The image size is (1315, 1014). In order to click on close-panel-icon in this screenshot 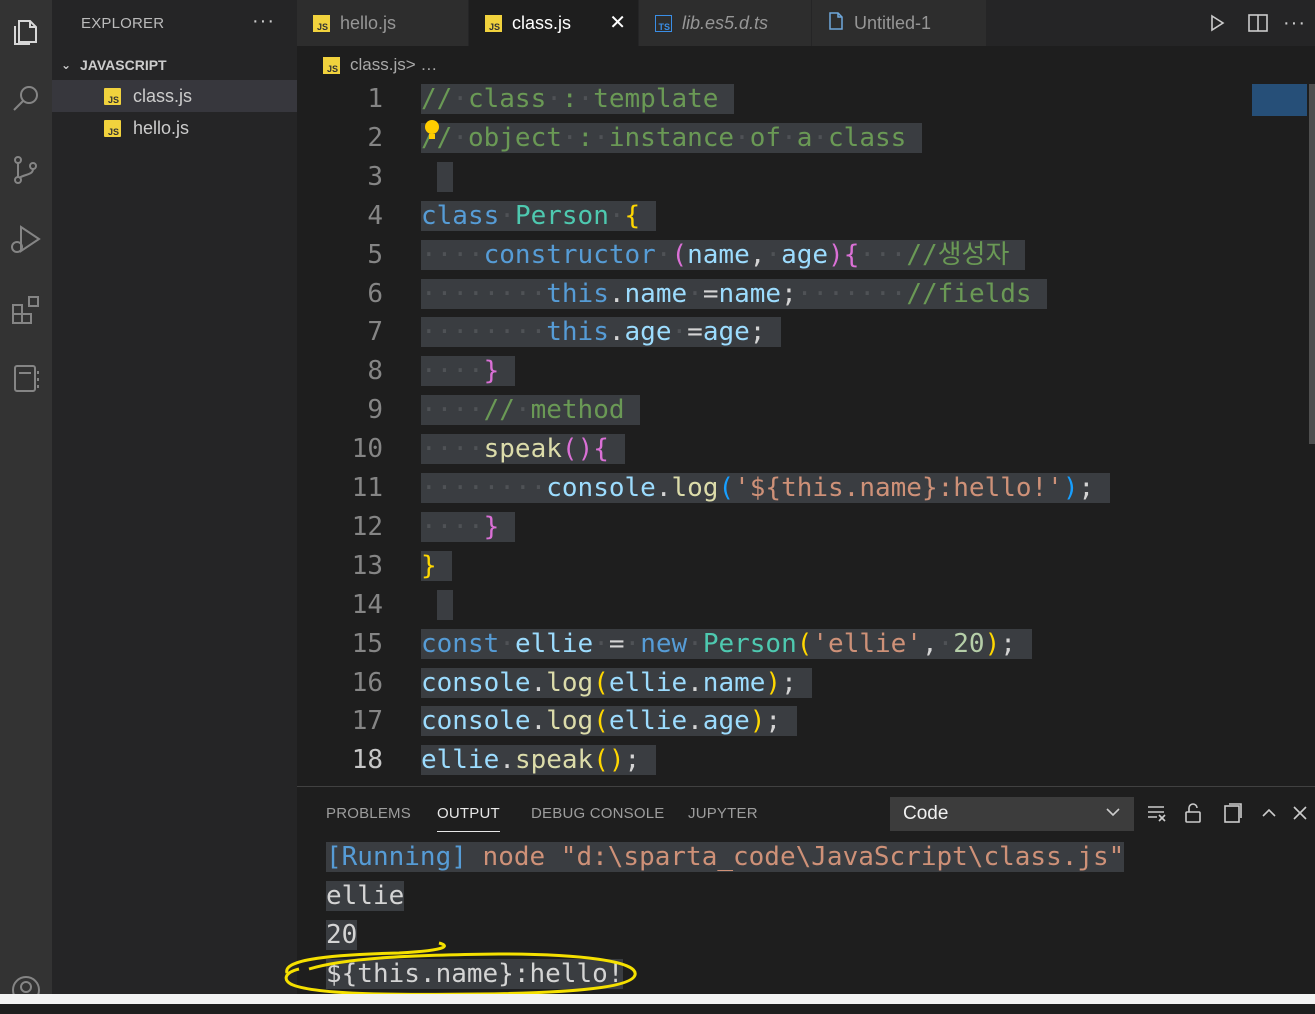, I will do `click(1300, 813)`.